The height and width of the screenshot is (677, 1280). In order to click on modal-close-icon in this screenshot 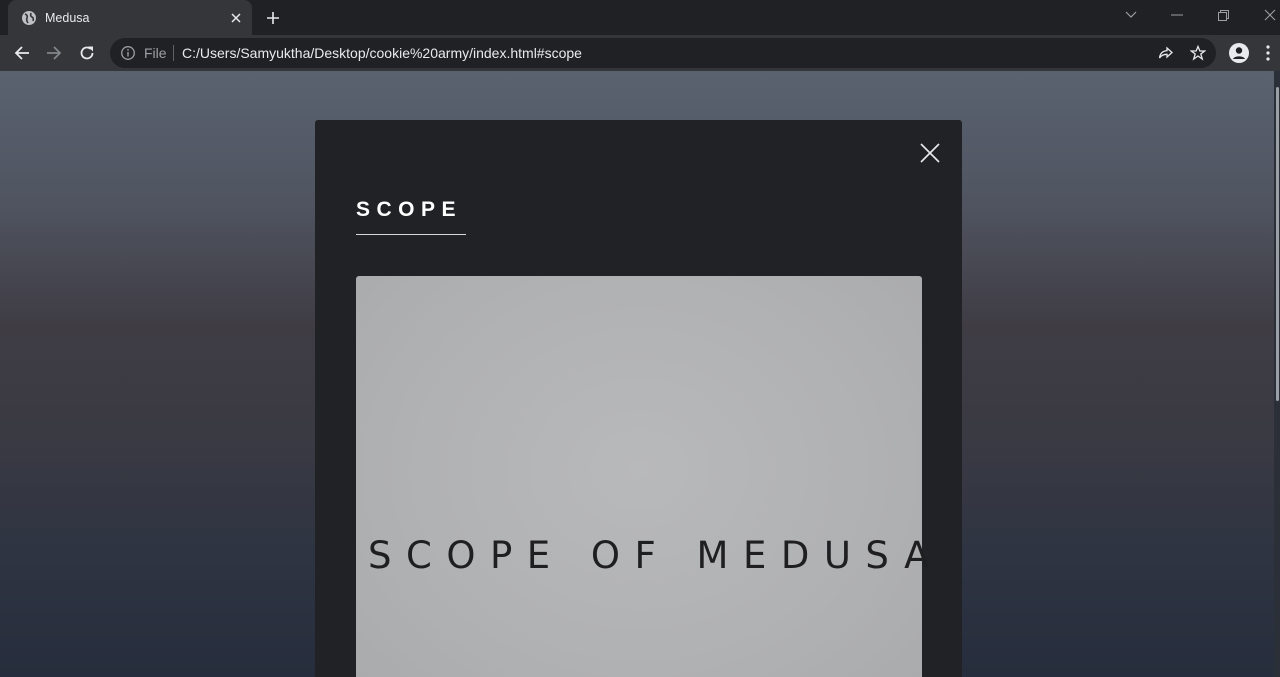, I will do `click(930, 153)`.